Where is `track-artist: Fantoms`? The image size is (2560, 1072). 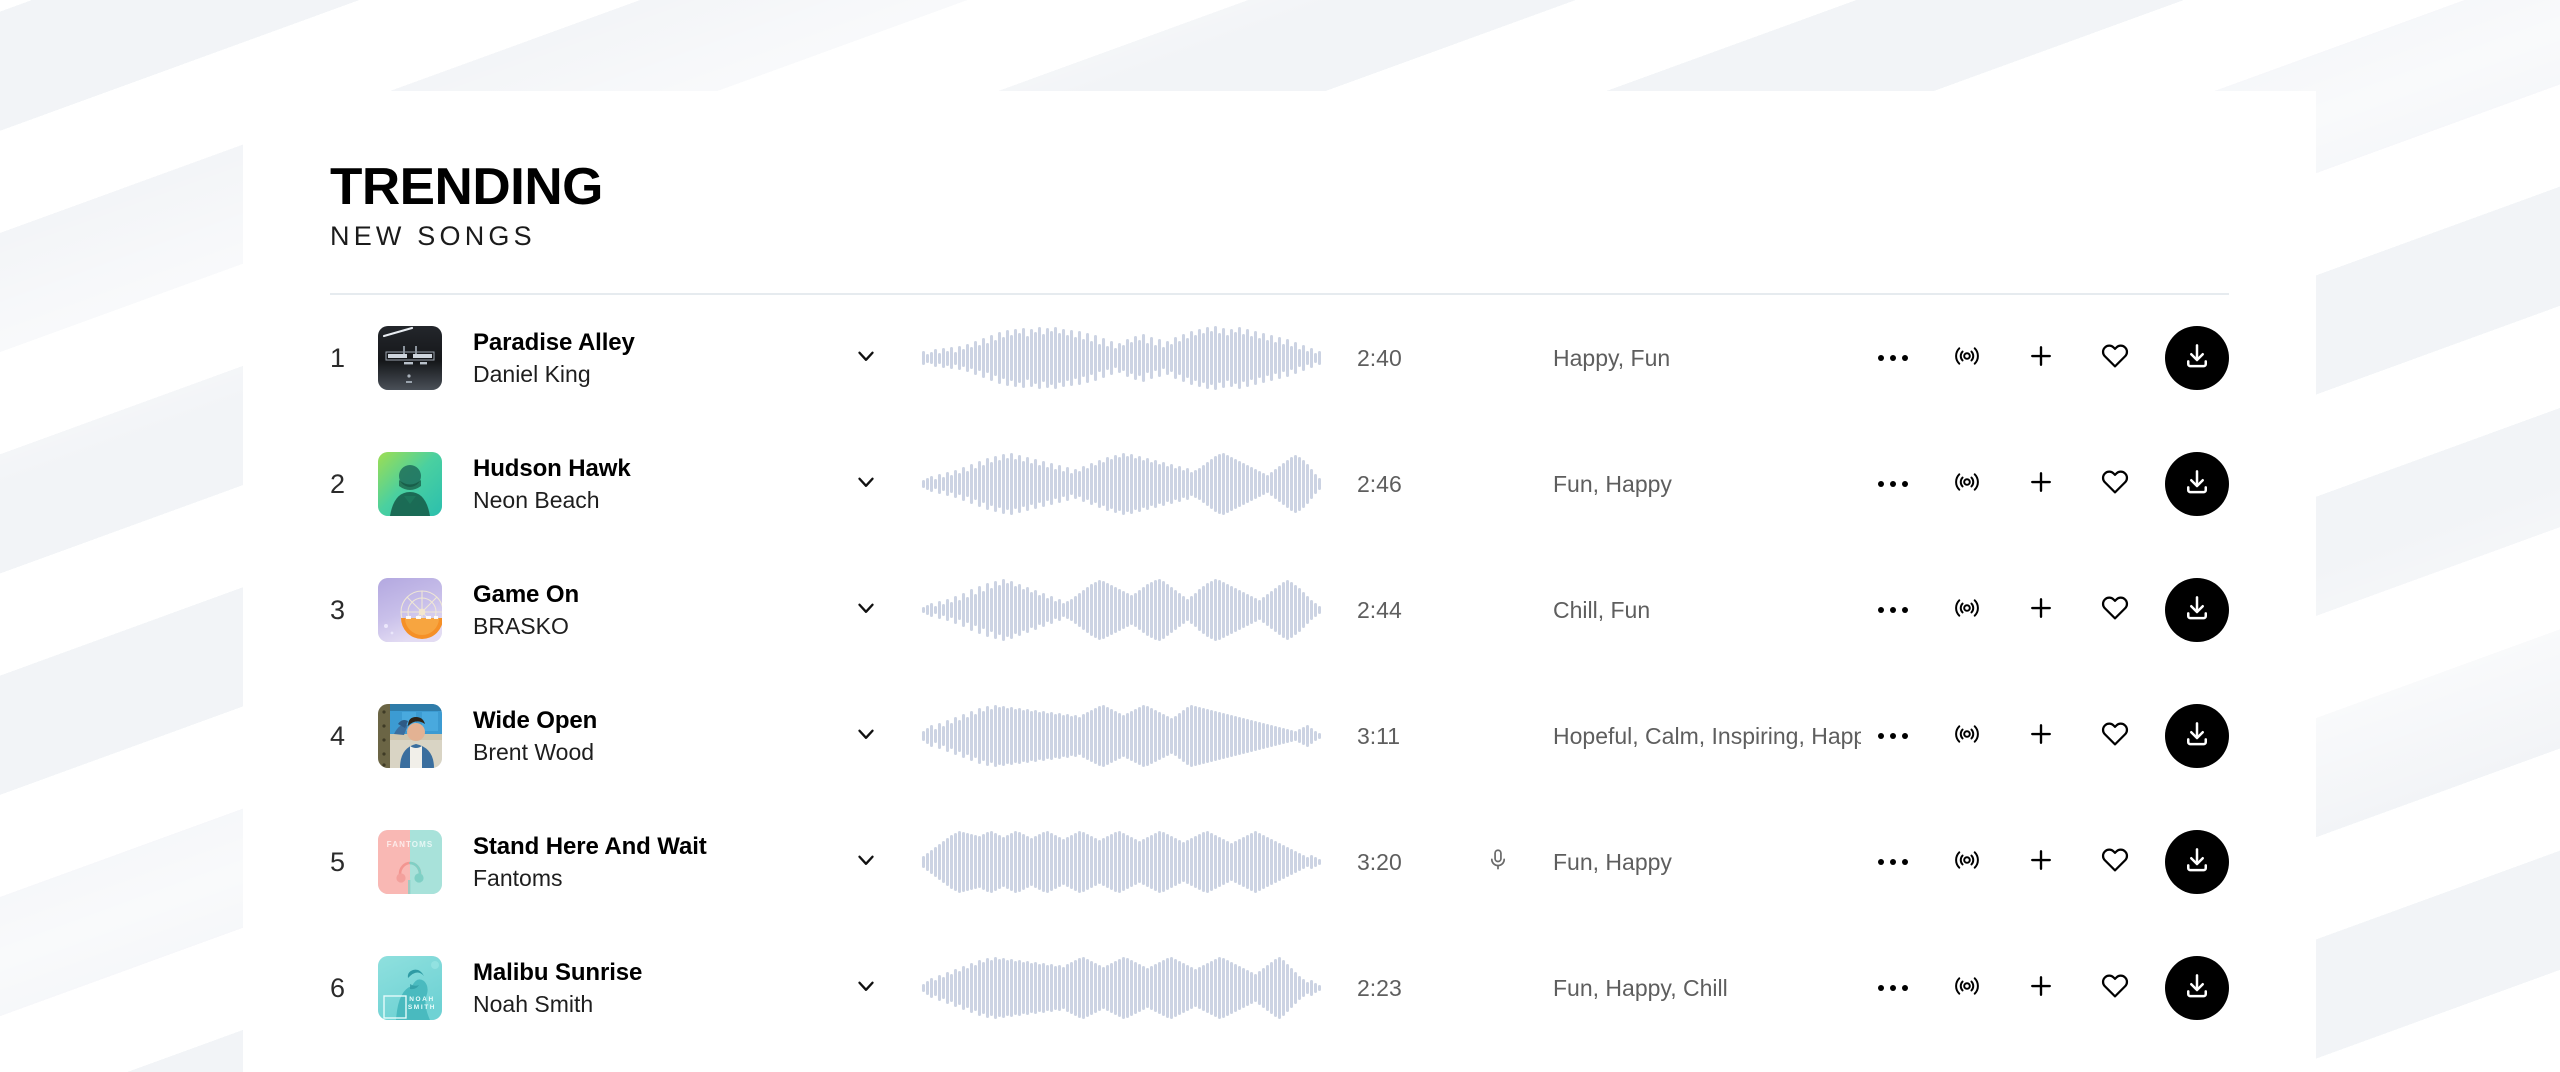
track-artist: Fantoms is located at coordinates (645, 878).